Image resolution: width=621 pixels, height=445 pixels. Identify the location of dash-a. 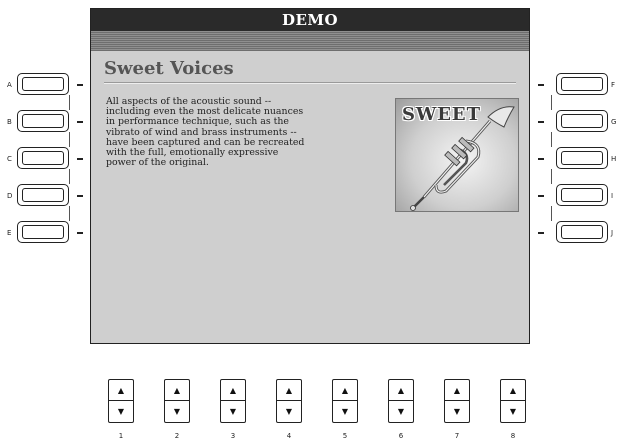
(80, 85).